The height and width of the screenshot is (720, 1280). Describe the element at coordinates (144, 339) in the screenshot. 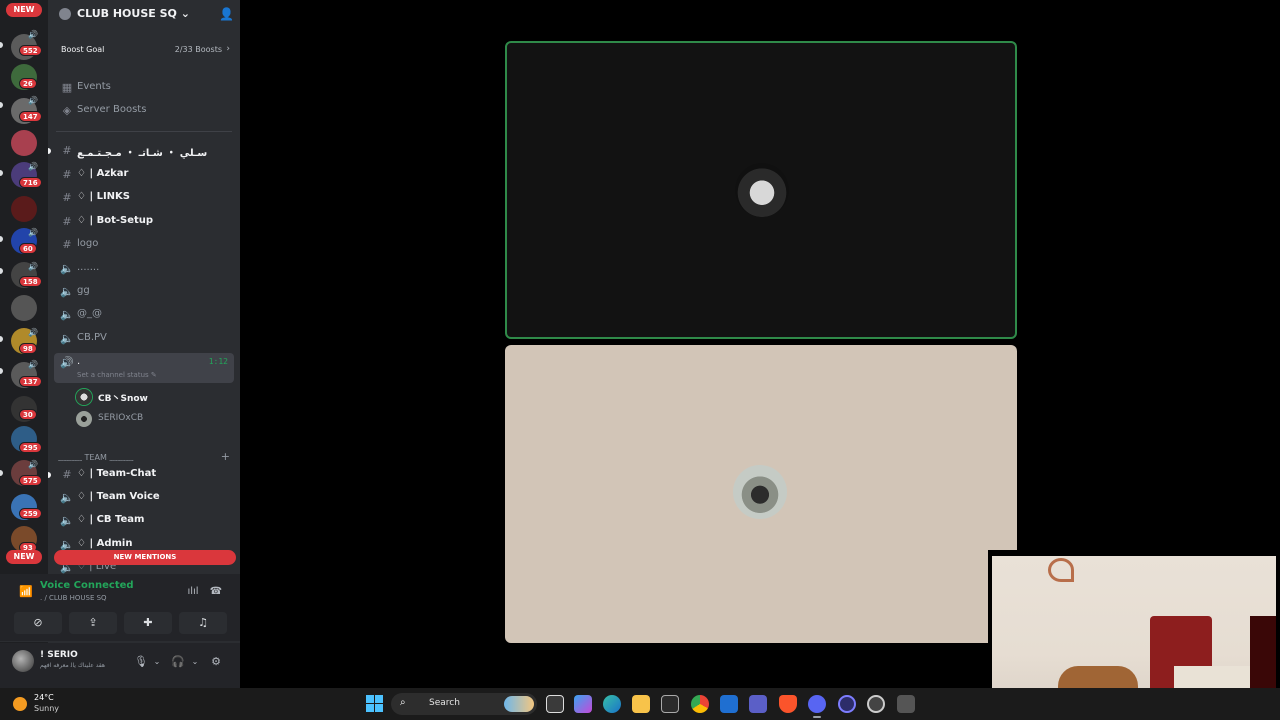

I see `voice-channel-item: 🔈 CB.PV` at that location.